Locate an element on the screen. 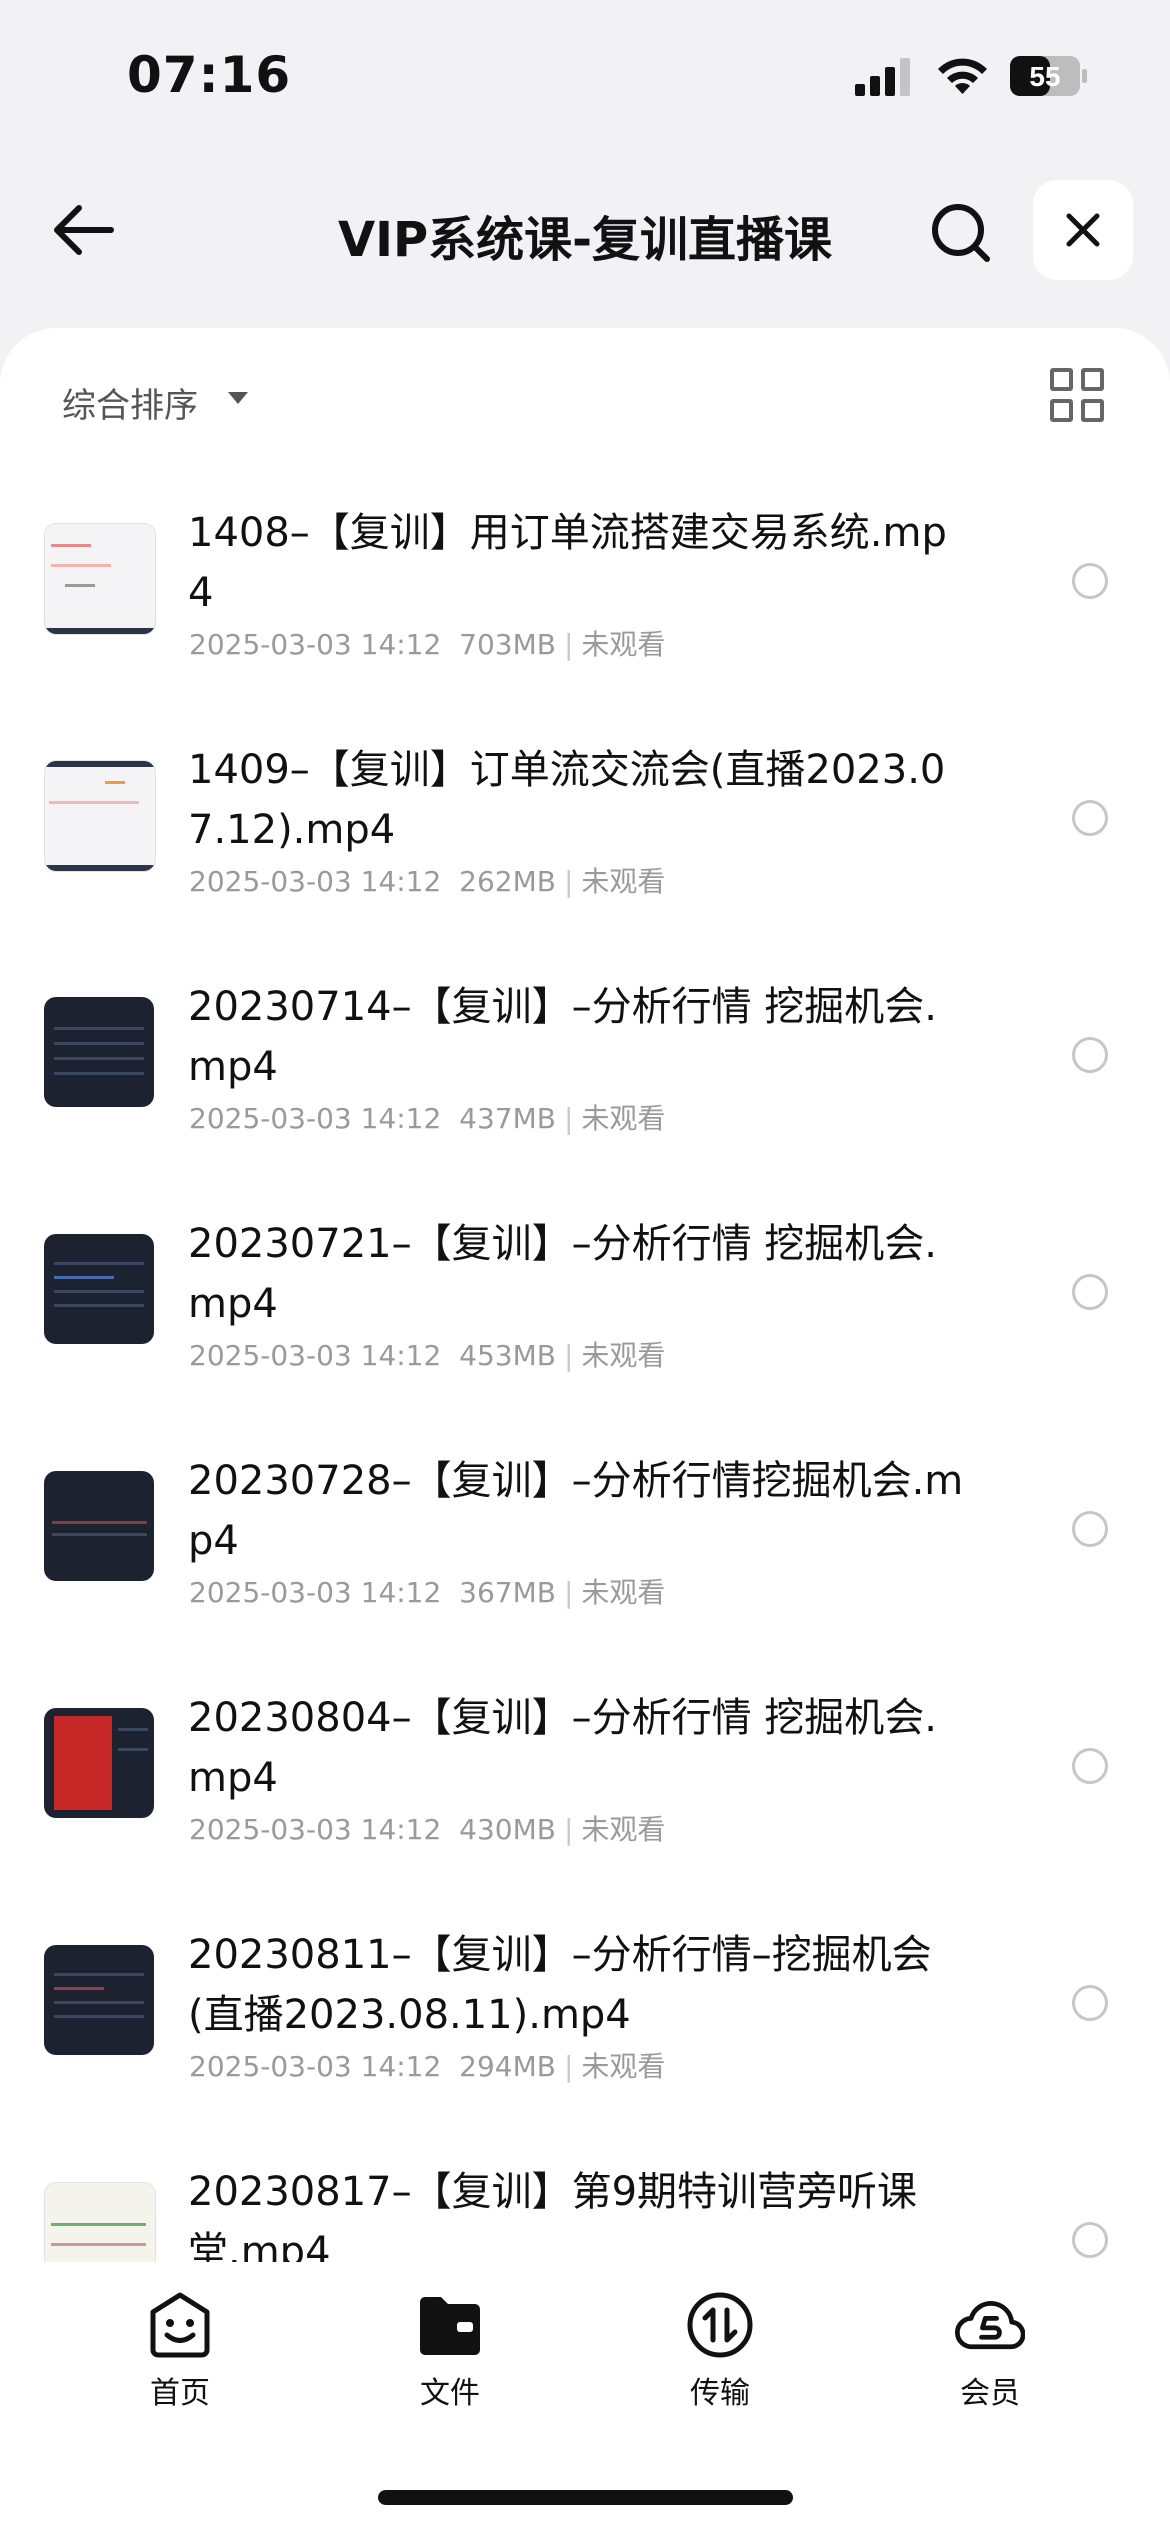 This screenshot has width=1170, height=2532. home-indicator is located at coordinates (585, 2497).